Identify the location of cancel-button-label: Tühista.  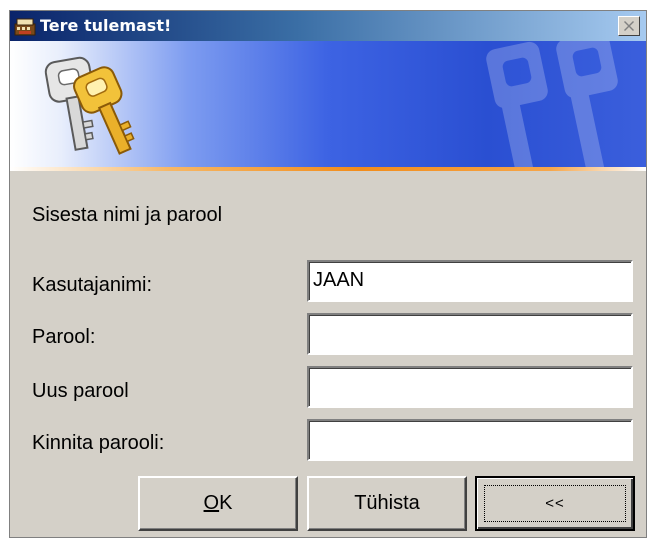
(387, 503).